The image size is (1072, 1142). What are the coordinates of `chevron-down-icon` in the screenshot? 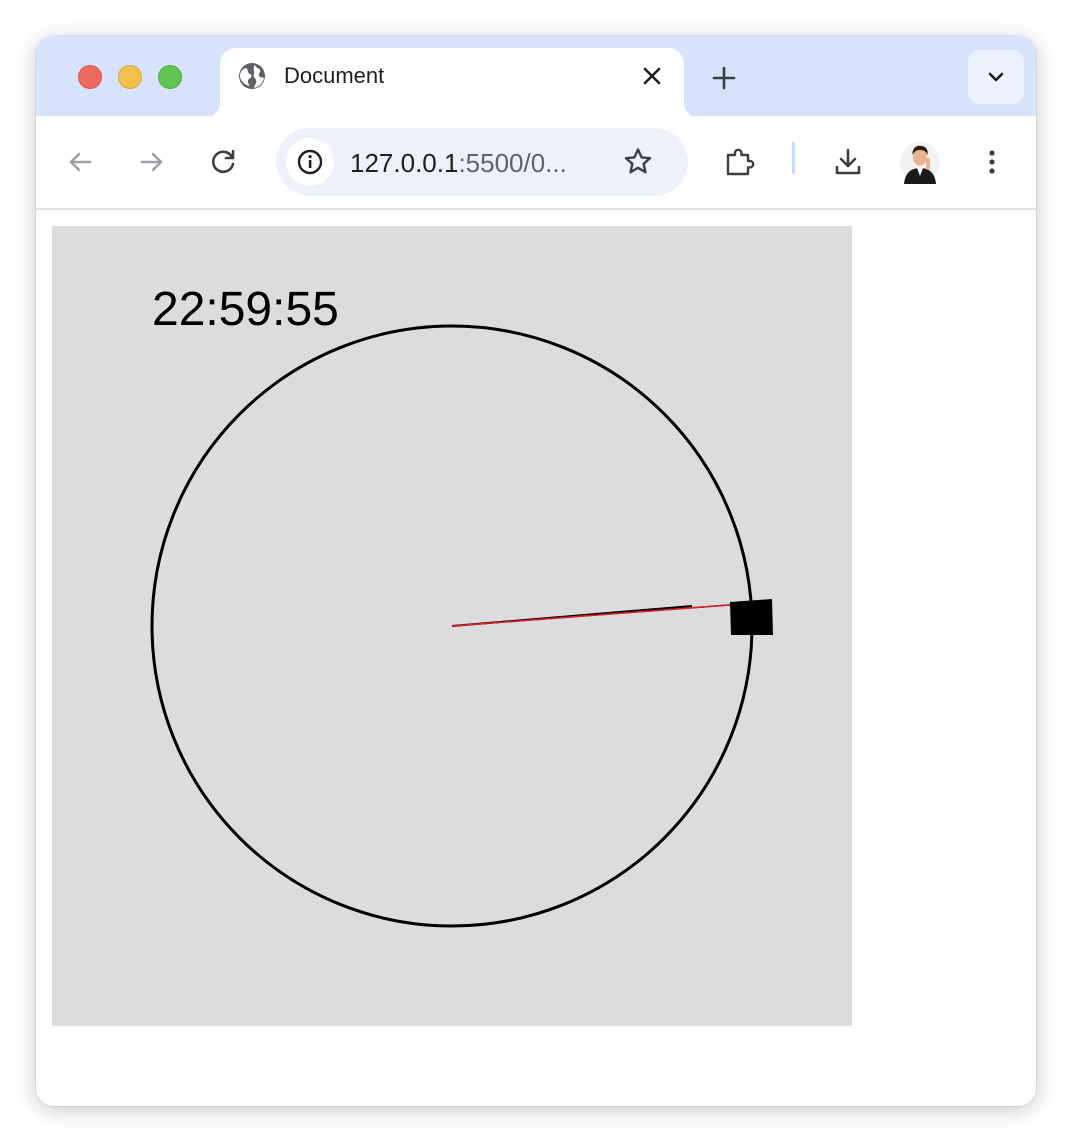 It's located at (996, 77).